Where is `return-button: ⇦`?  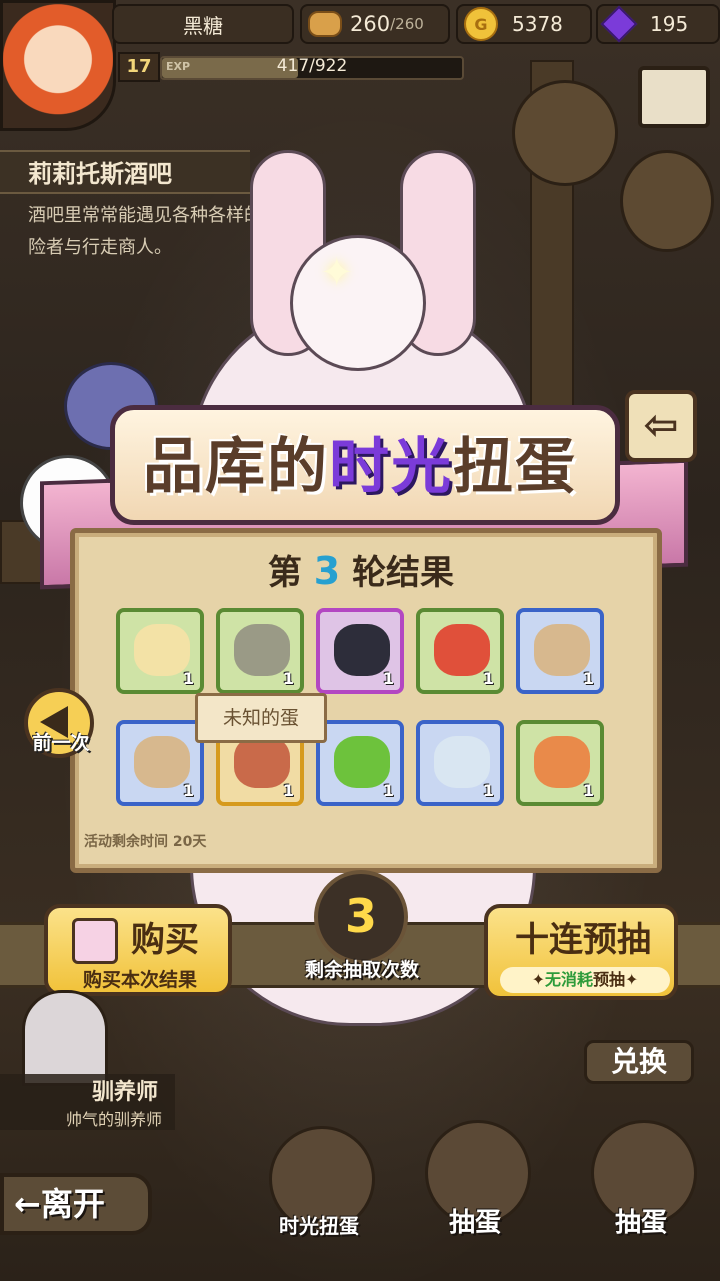 return-button: ⇦ is located at coordinates (661, 426).